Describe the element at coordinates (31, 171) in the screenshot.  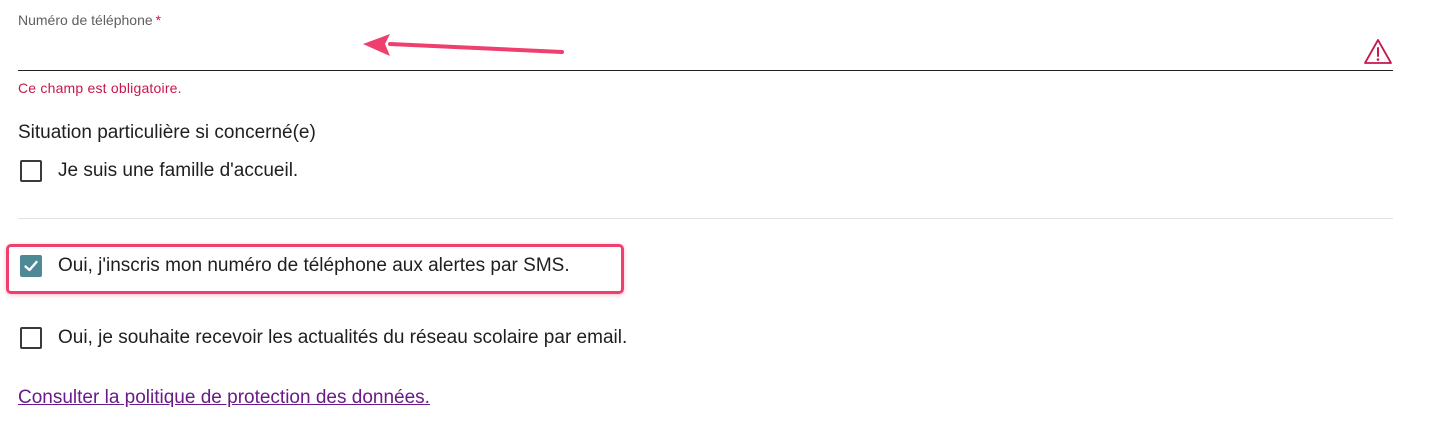
I see `foster-family-checkbox` at that location.